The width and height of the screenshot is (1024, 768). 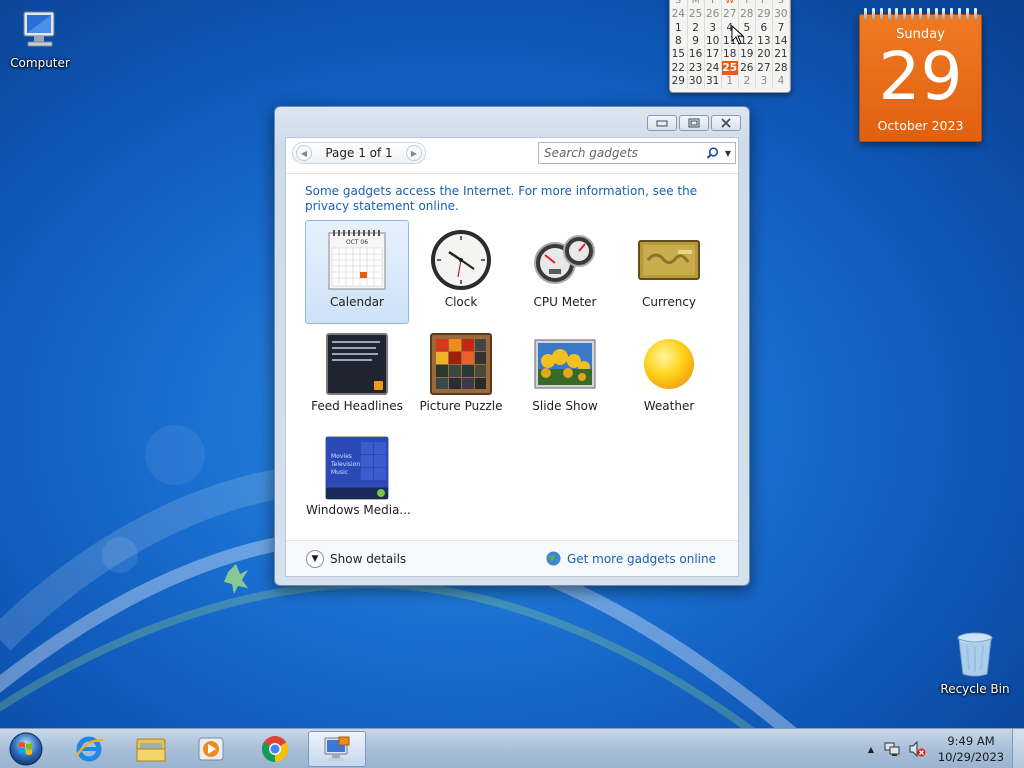 What do you see at coordinates (345, 464) in the screenshot?
I see `media-line-television: Television` at bounding box center [345, 464].